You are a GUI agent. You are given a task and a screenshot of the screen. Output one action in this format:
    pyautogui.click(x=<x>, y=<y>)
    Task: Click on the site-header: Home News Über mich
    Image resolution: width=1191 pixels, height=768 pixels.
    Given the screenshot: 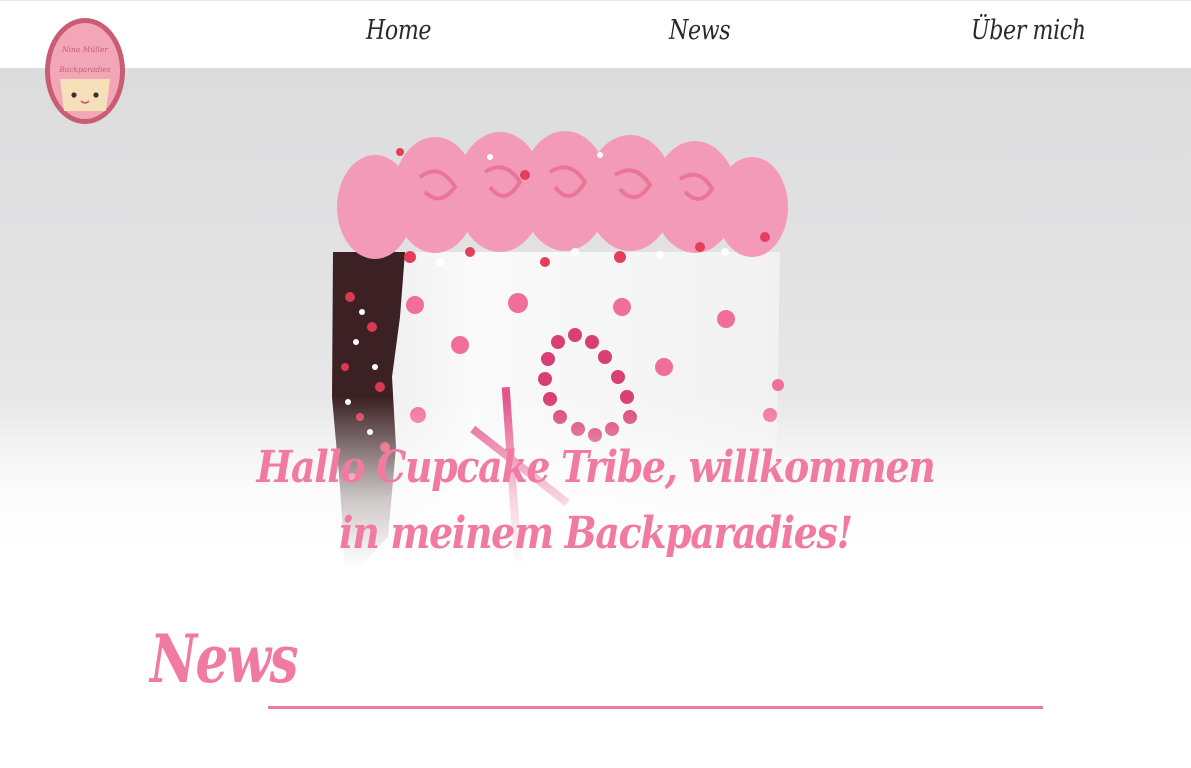 What is the action you would take?
    pyautogui.click(x=595, y=34)
    